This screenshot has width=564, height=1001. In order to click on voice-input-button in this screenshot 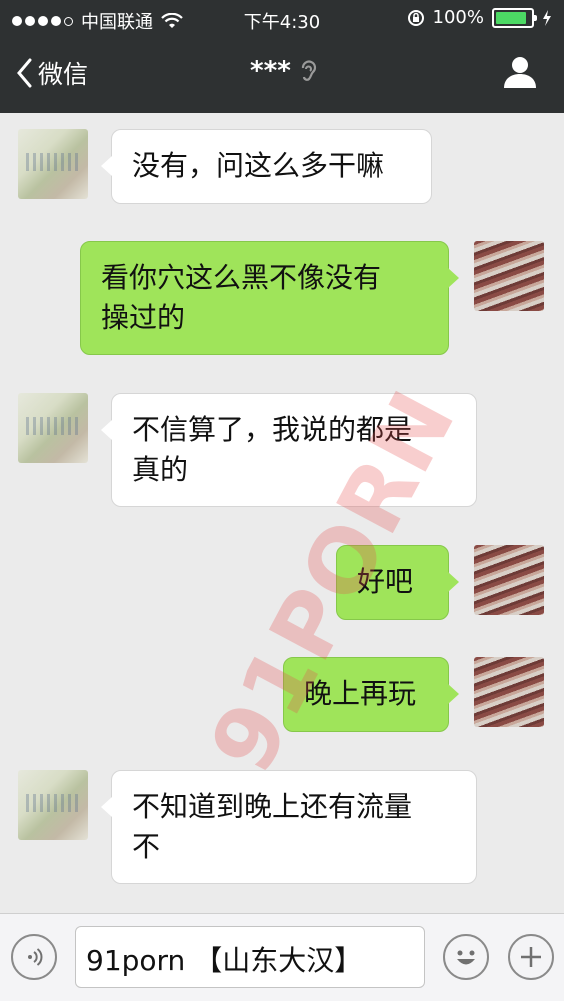, I will do `click(34, 957)`.